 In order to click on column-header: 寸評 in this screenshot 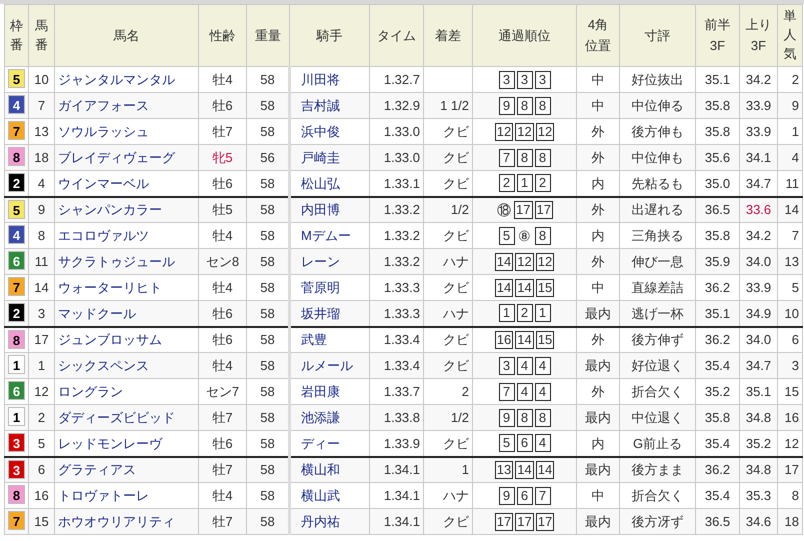, I will do `click(657, 35)`.